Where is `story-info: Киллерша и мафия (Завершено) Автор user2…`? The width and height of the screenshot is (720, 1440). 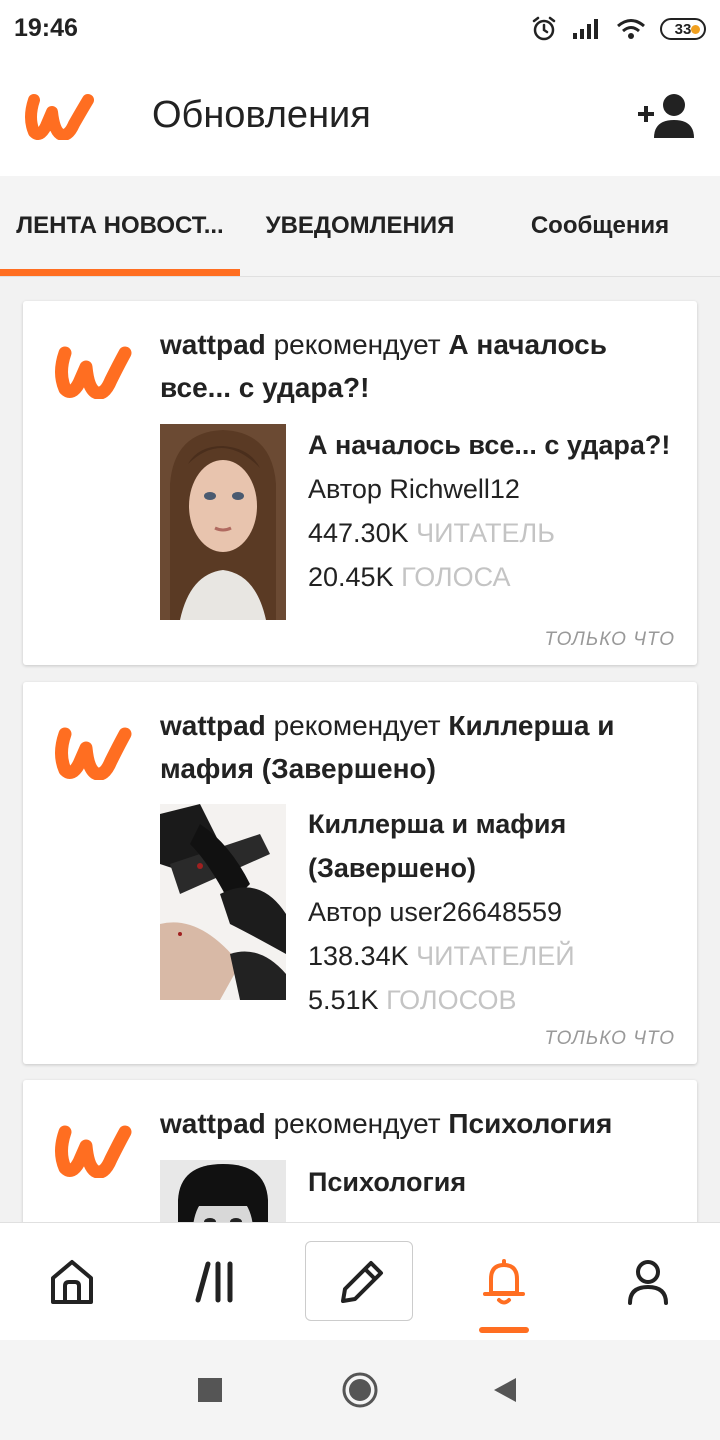
story-info: Киллерша и мафия (Завершено) Автор user2… is located at coordinates (498, 912).